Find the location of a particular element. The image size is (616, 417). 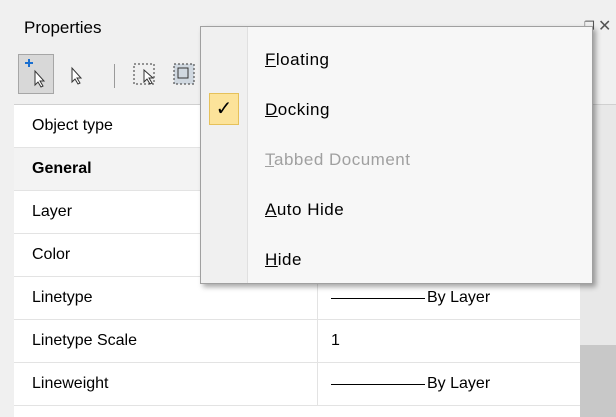

select-window-icon is located at coordinates (144, 74).